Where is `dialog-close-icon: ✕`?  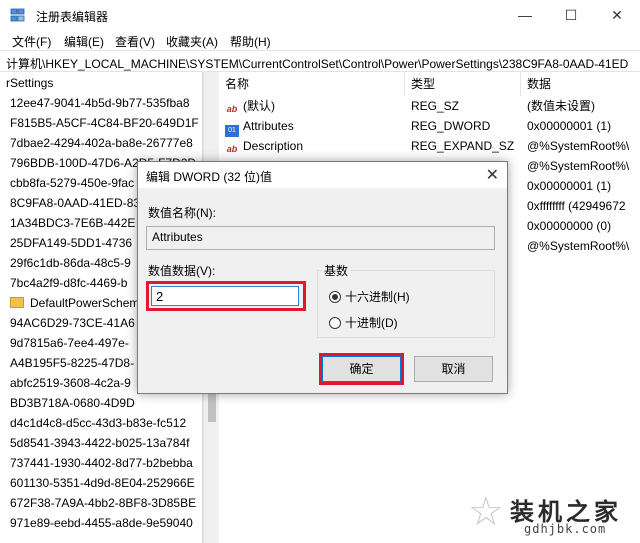 dialog-close-icon: ✕ is located at coordinates (492, 175).